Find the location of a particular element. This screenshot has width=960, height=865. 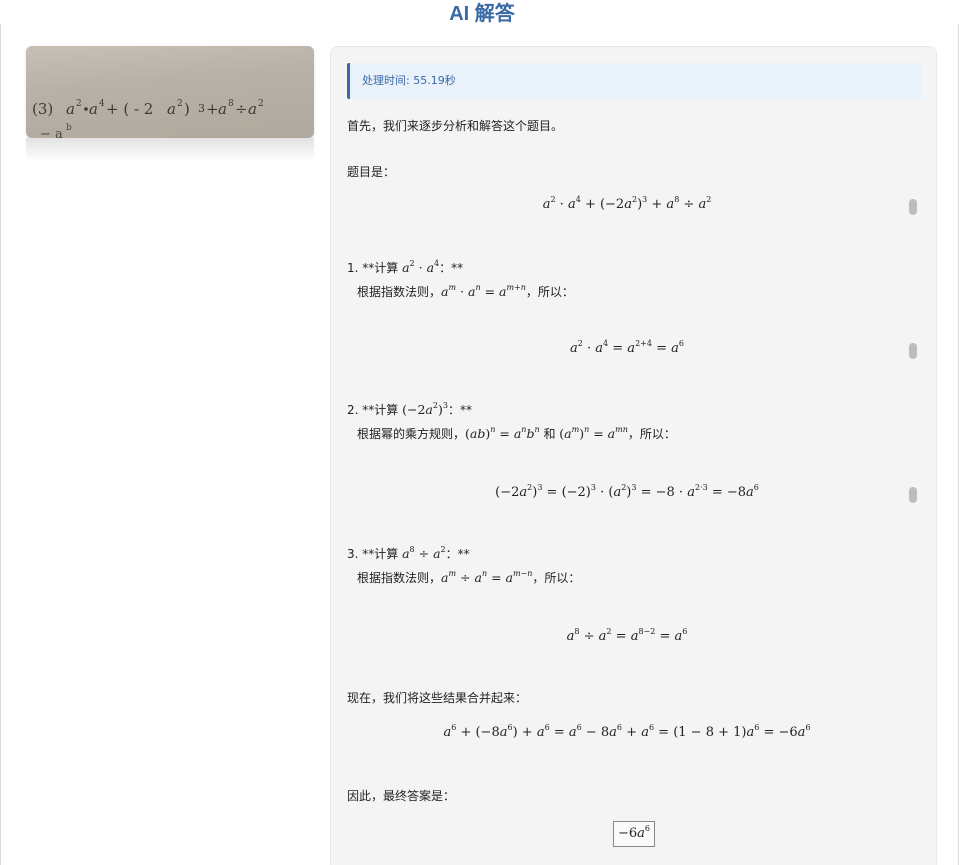

step2-heading: 2. **计算 (−2a2)3：** is located at coordinates (409, 409).